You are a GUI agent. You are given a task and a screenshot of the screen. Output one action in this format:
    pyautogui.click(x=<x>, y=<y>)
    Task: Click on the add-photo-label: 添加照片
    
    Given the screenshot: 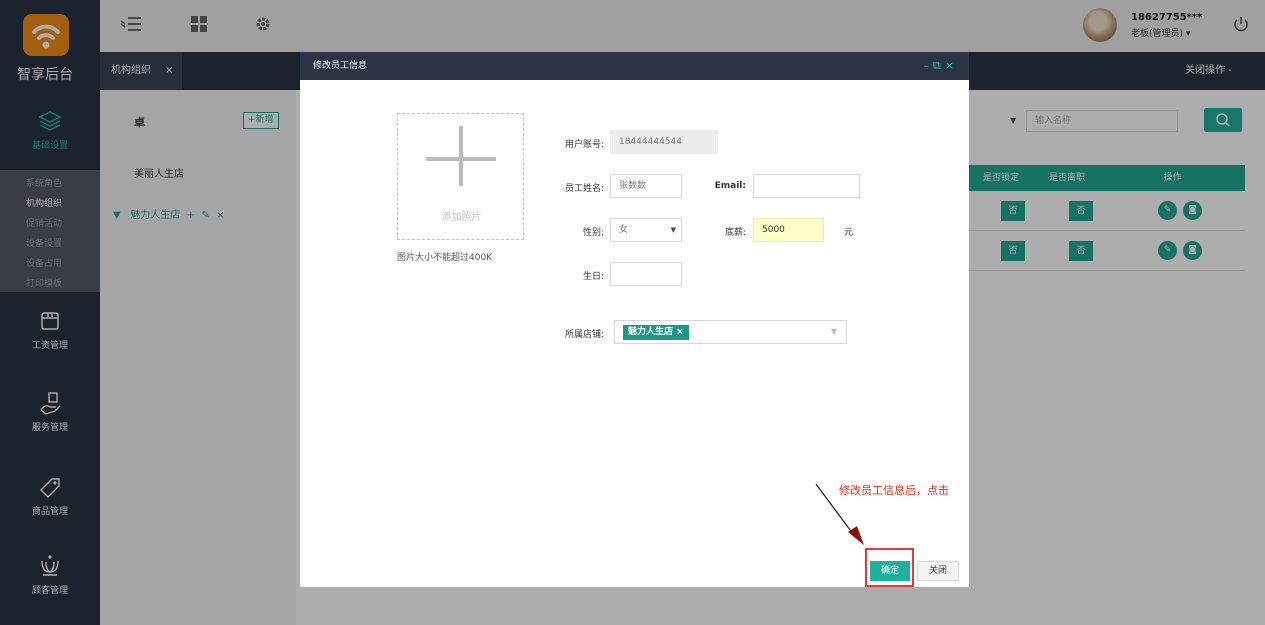 What is the action you would take?
    pyautogui.click(x=461, y=217)
    